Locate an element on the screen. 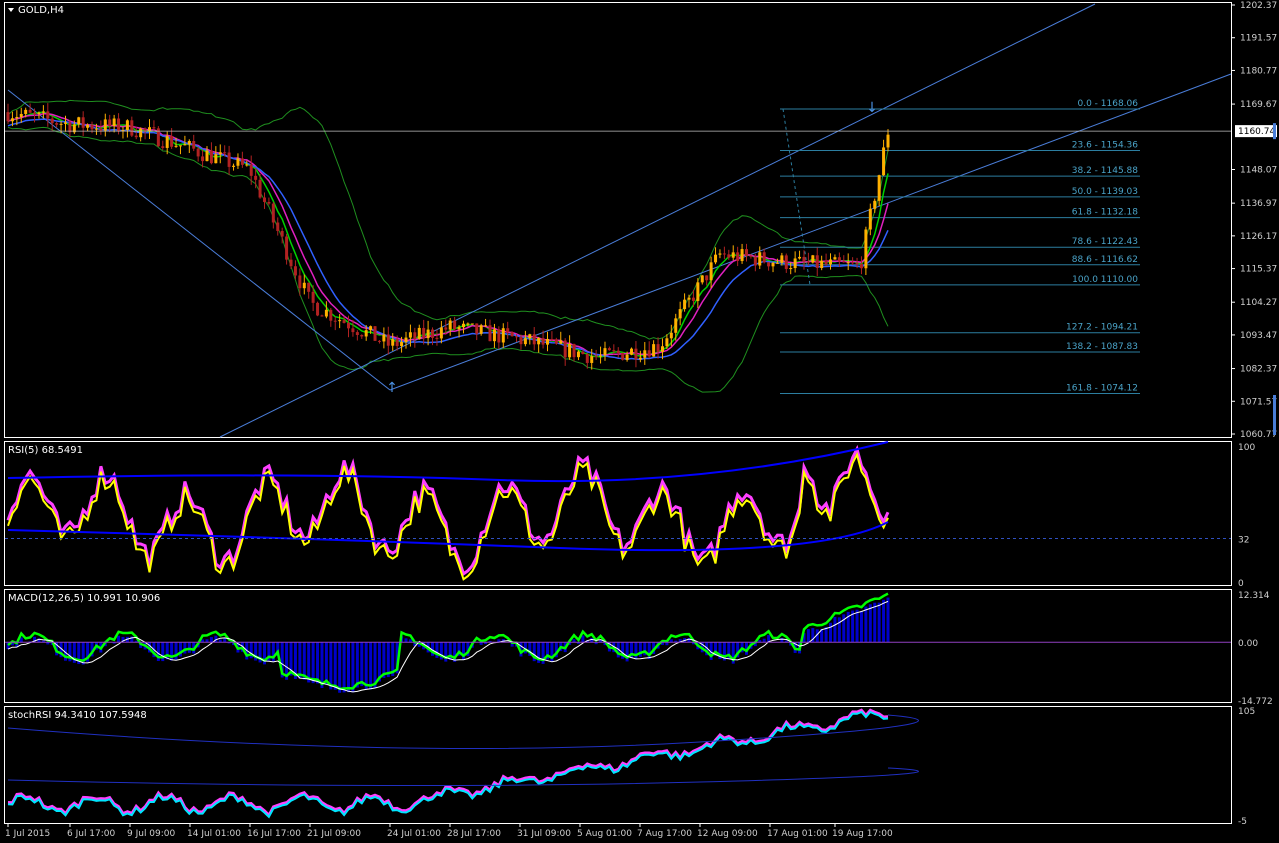 This screenshot has height=843, width=1279. stoch-plot is located at coordinates (463, 763).